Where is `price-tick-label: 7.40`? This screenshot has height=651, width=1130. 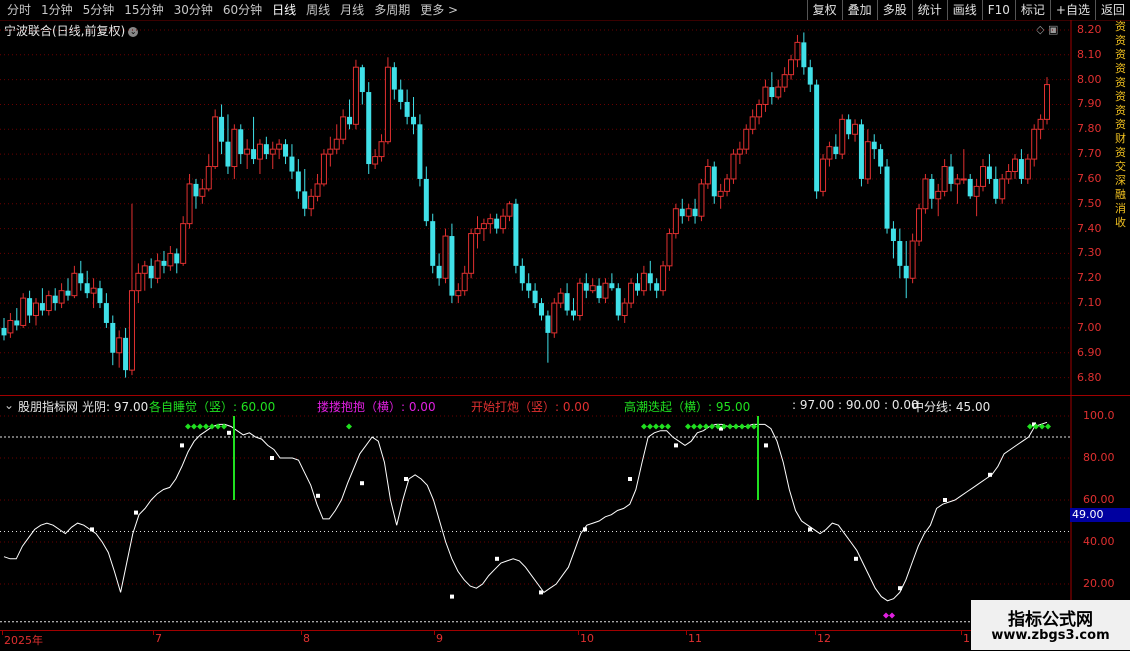
price-tick-label: 7.40 is located at coordinates (1089, 228).